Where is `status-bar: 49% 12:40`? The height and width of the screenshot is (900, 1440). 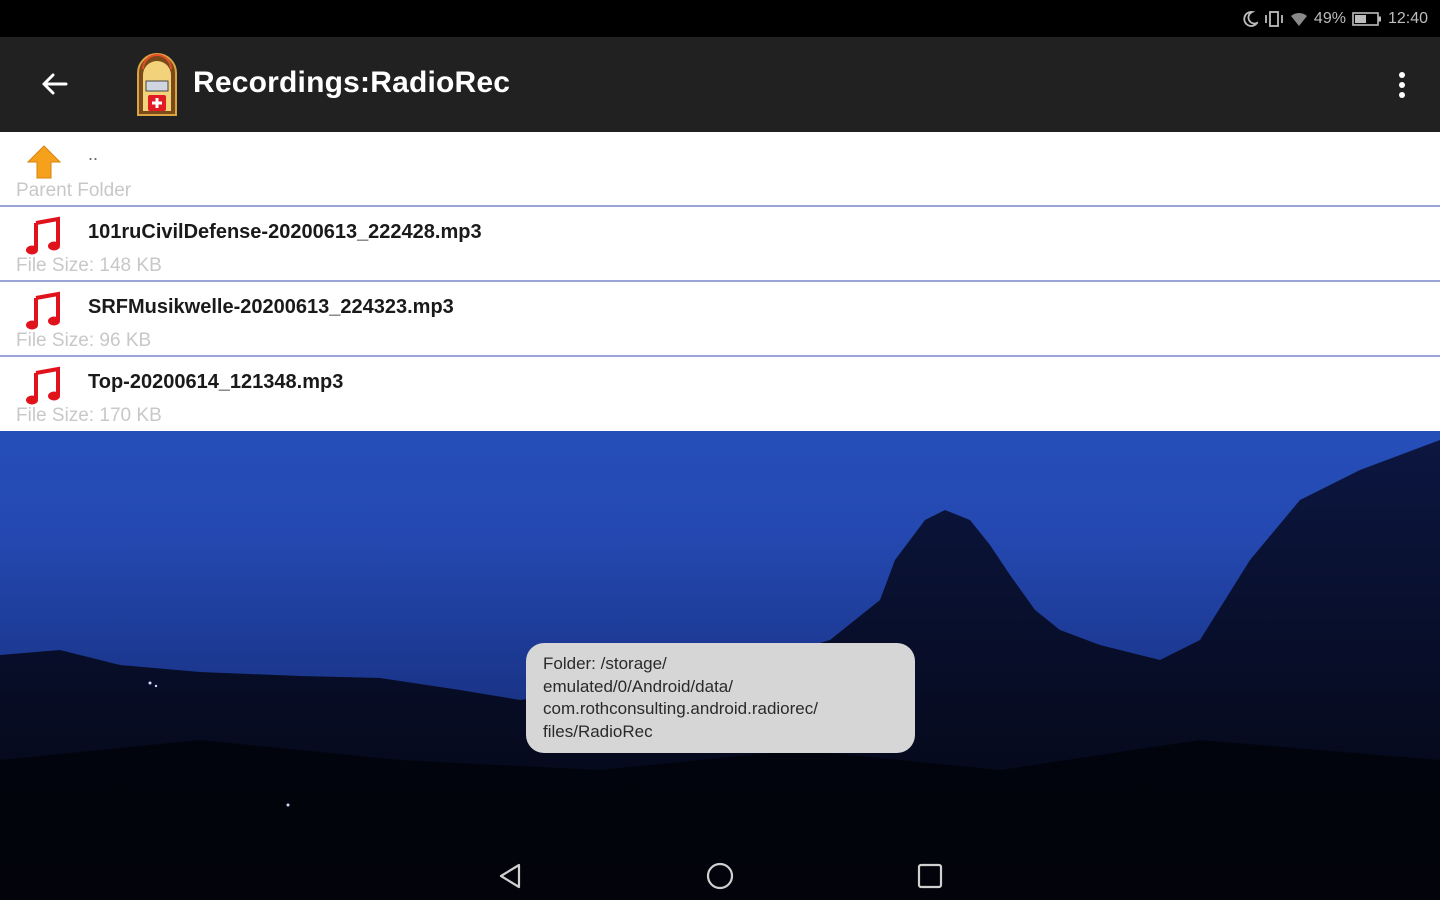
status-bar: 49% 12:40 is located at coordinates (720, 18).